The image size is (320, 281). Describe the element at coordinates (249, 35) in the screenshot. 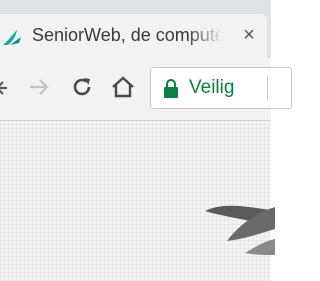

I see `tab-close-icon: ×` at that location.